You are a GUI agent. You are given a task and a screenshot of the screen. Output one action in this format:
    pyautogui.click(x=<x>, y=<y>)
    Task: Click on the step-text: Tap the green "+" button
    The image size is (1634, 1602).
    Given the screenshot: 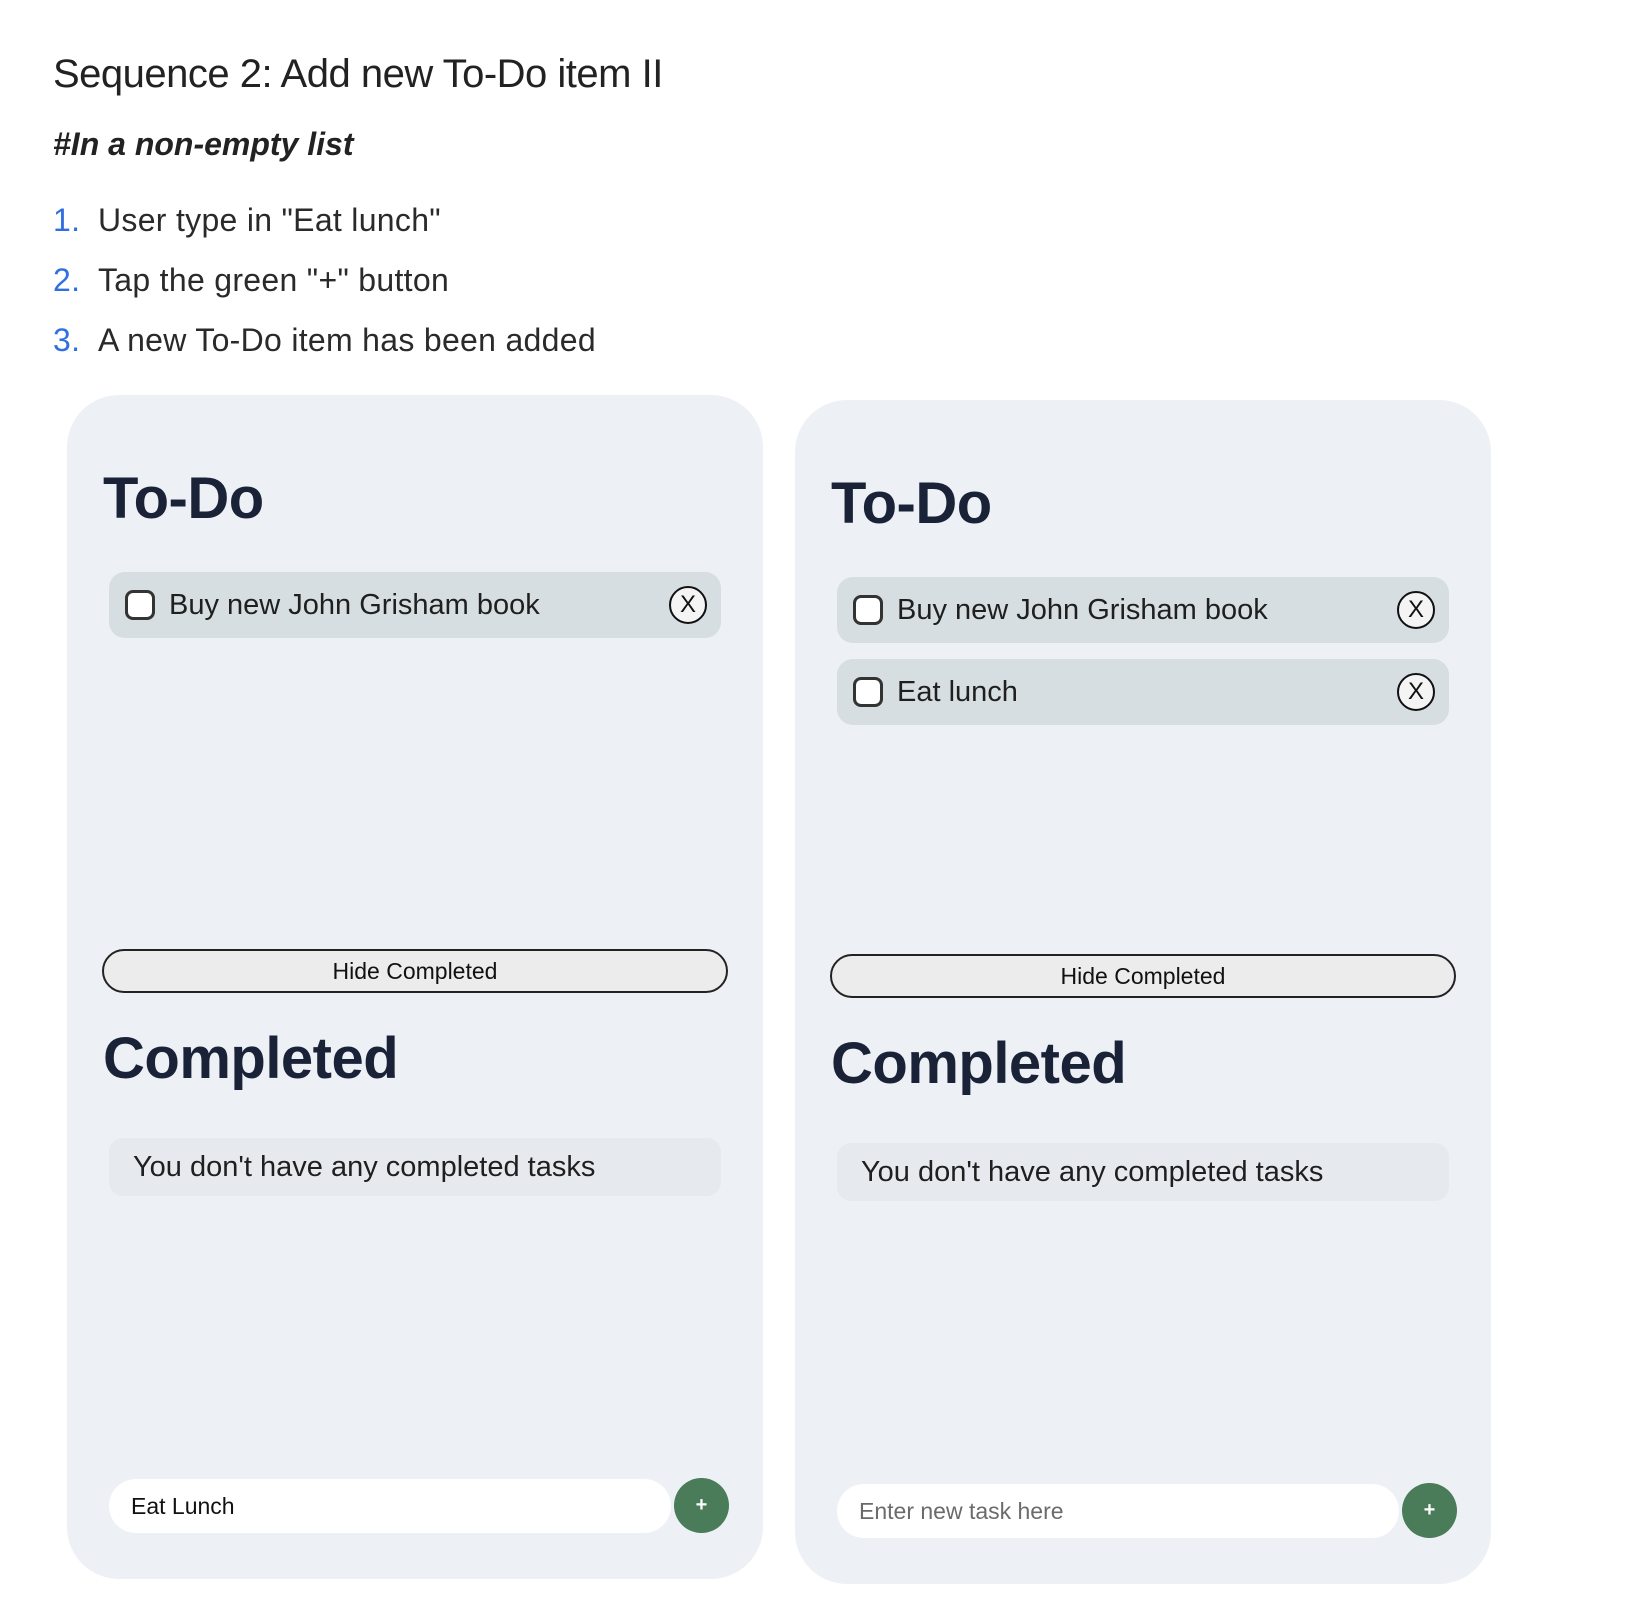 What is the action you would take?
    pyautogui.click(x=274, y=279)
    